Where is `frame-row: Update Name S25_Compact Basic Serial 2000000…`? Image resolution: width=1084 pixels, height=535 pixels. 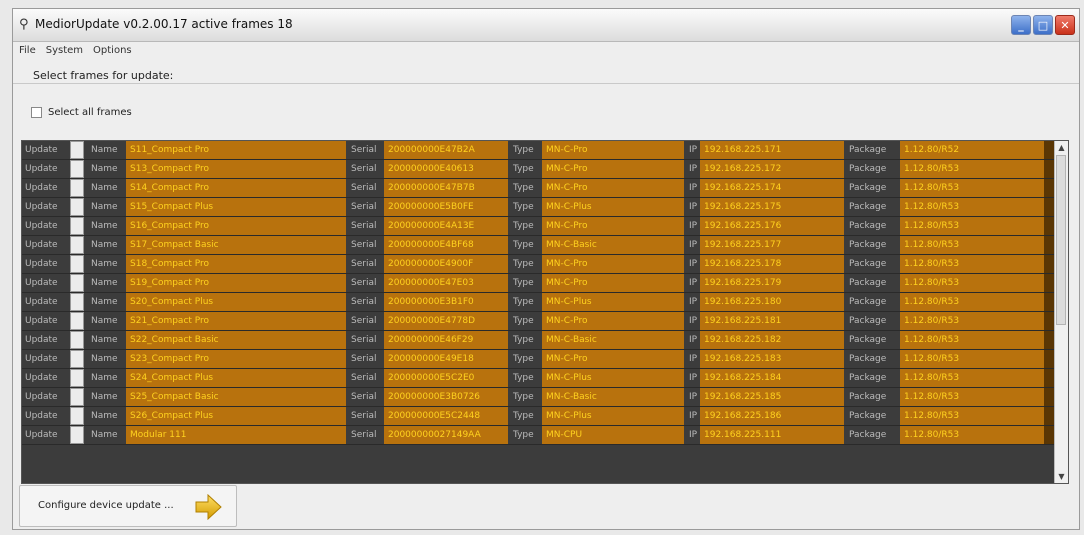
frame-row: Update Name S25_Compact Basic Serial 2000000… is located at coordinates (538, 397).